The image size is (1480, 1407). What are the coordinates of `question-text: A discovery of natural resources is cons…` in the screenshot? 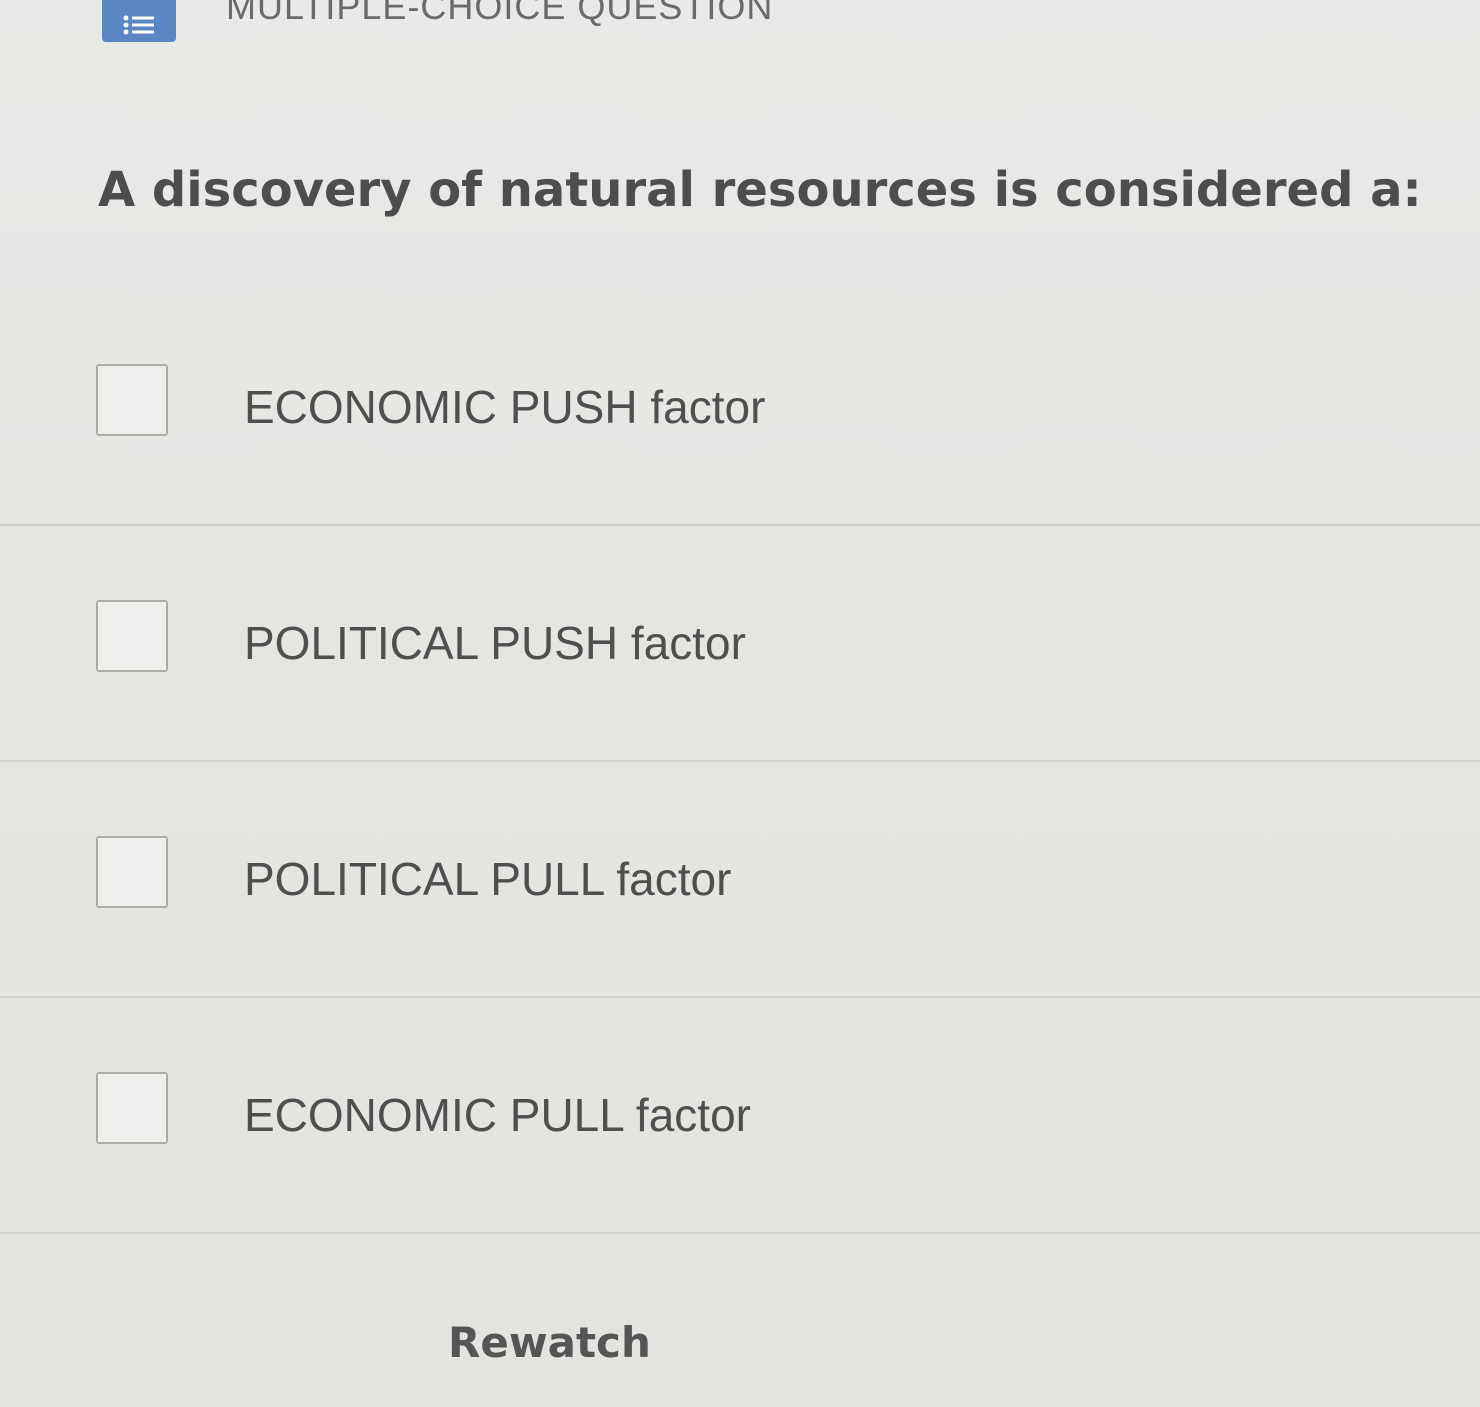 It's located at (760, 190).